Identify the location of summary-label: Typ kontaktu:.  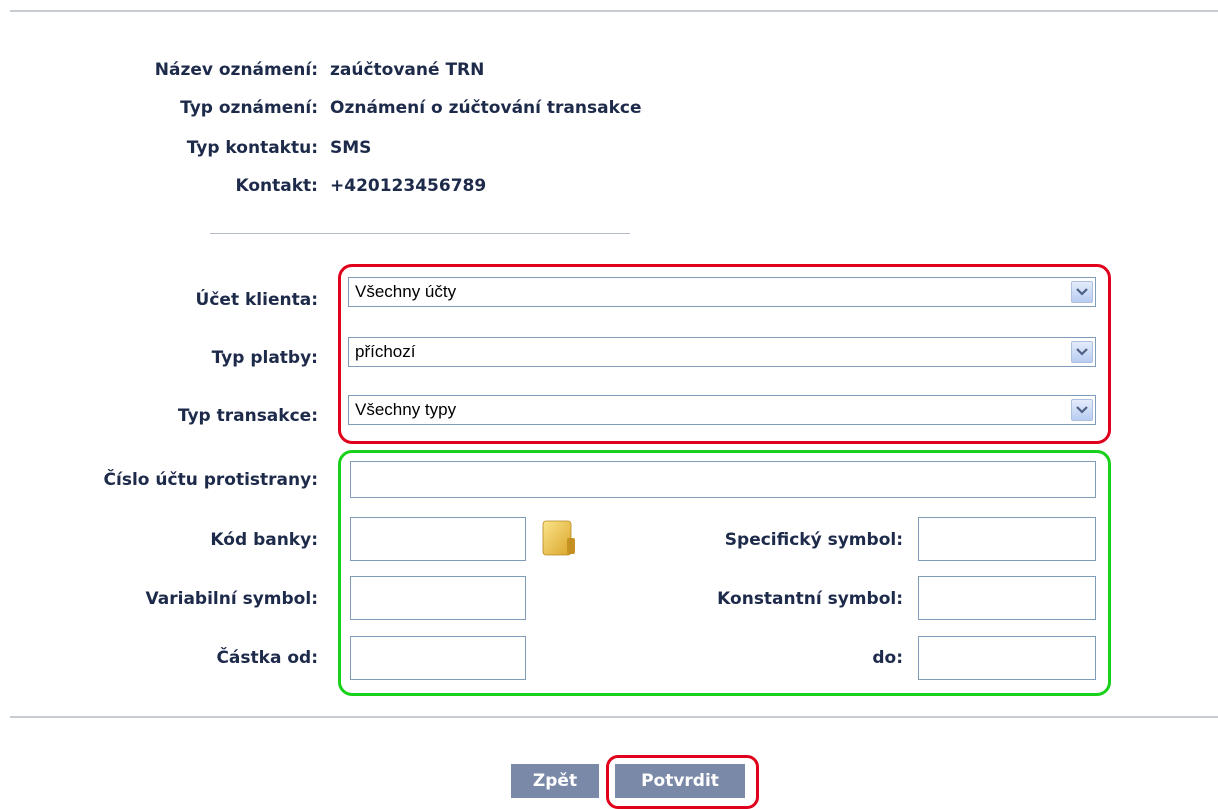
(252, 148).